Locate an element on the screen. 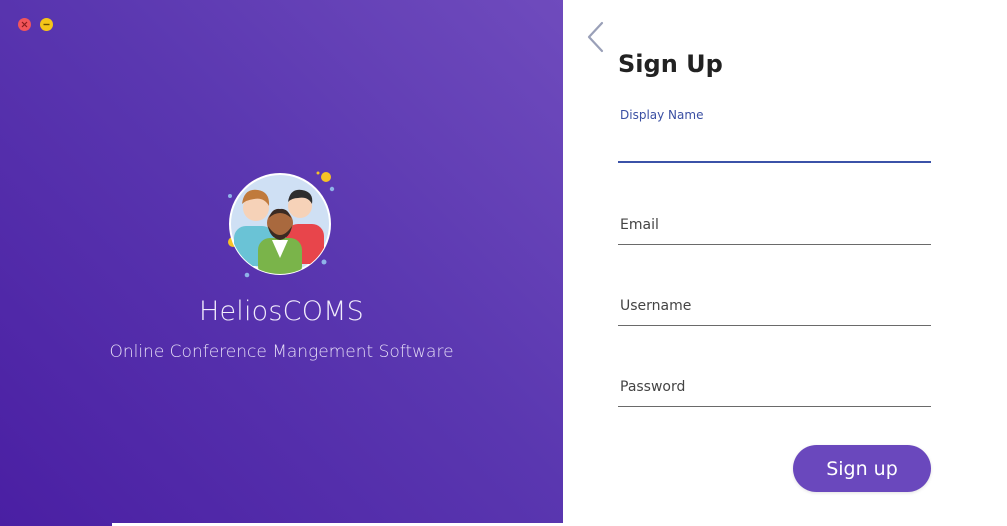 Image resolution: width=1007 pixels, height=526 pixels. username-underline is located at coordinates (774, 325).